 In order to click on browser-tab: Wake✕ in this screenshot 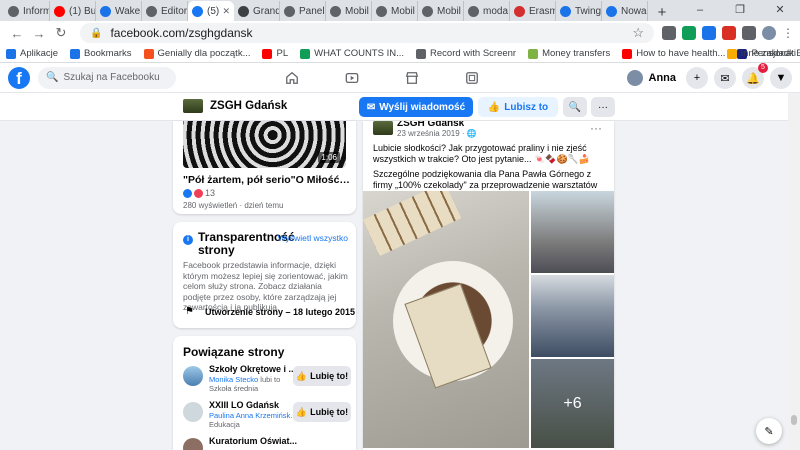, I will do `click(119, 11)`.